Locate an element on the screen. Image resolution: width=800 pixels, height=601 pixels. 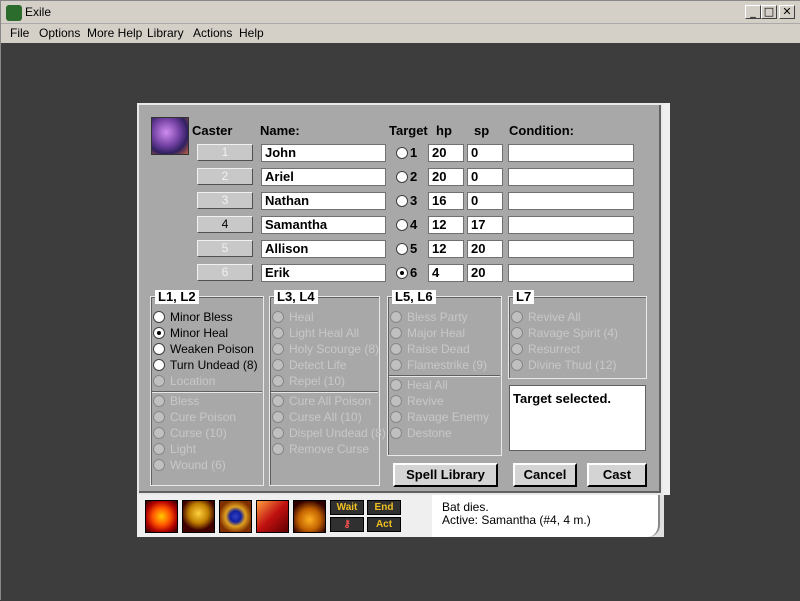
spell-option: Major Heal is located at coordinates (444, 333).